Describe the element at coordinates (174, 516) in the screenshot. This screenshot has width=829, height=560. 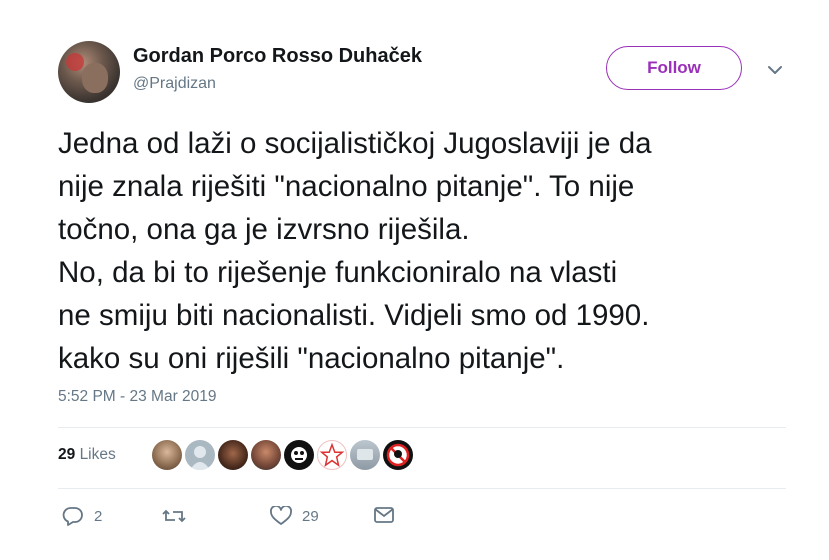
I see `retweet-icon` at that location.